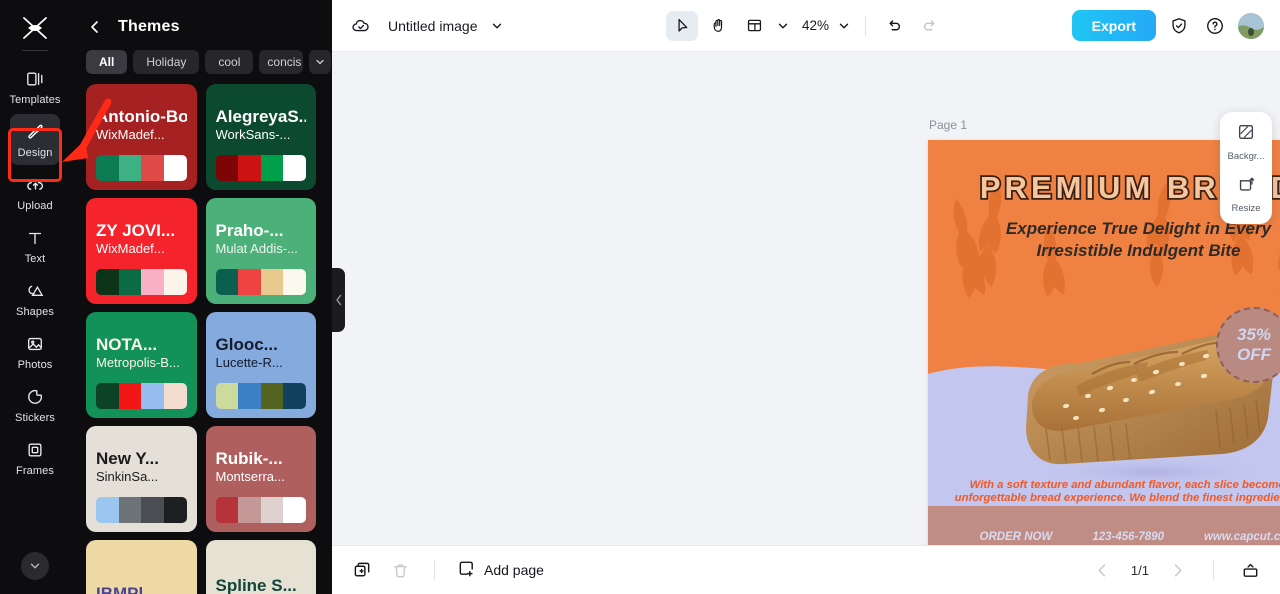 This screenshot has height=594, width=1280. I want to click on zoom-level: 42%, so click(813, 25).